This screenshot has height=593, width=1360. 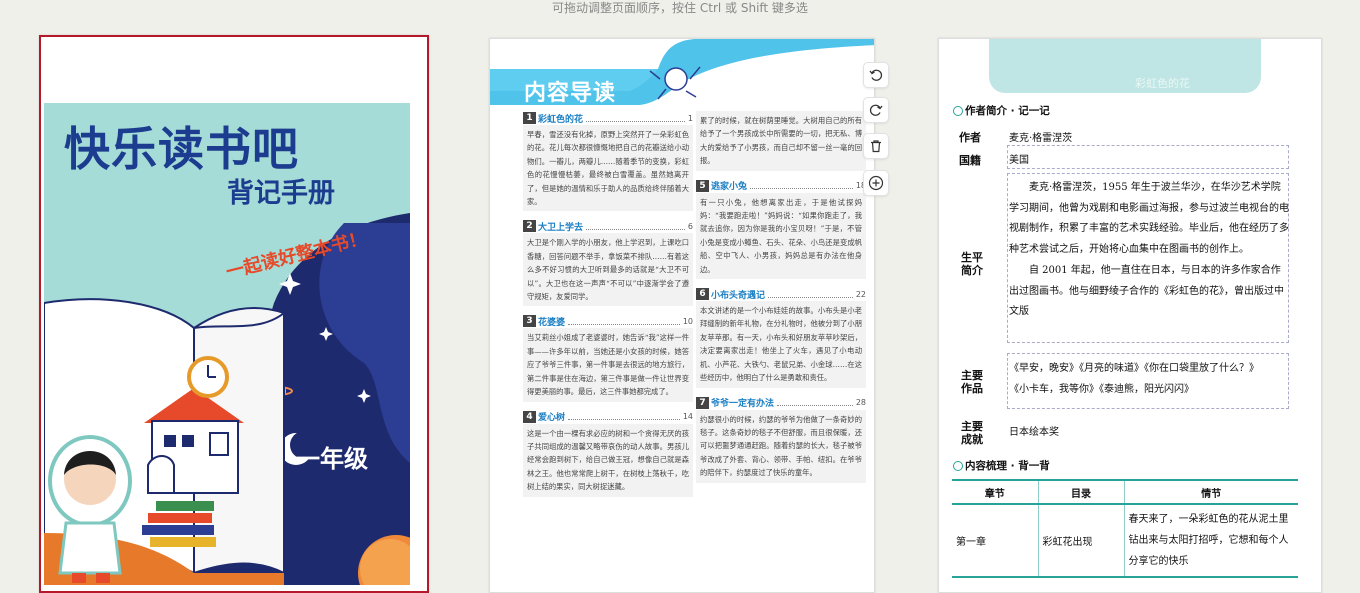 I want to click on toc-page: 28, so click(x=860, y=402).